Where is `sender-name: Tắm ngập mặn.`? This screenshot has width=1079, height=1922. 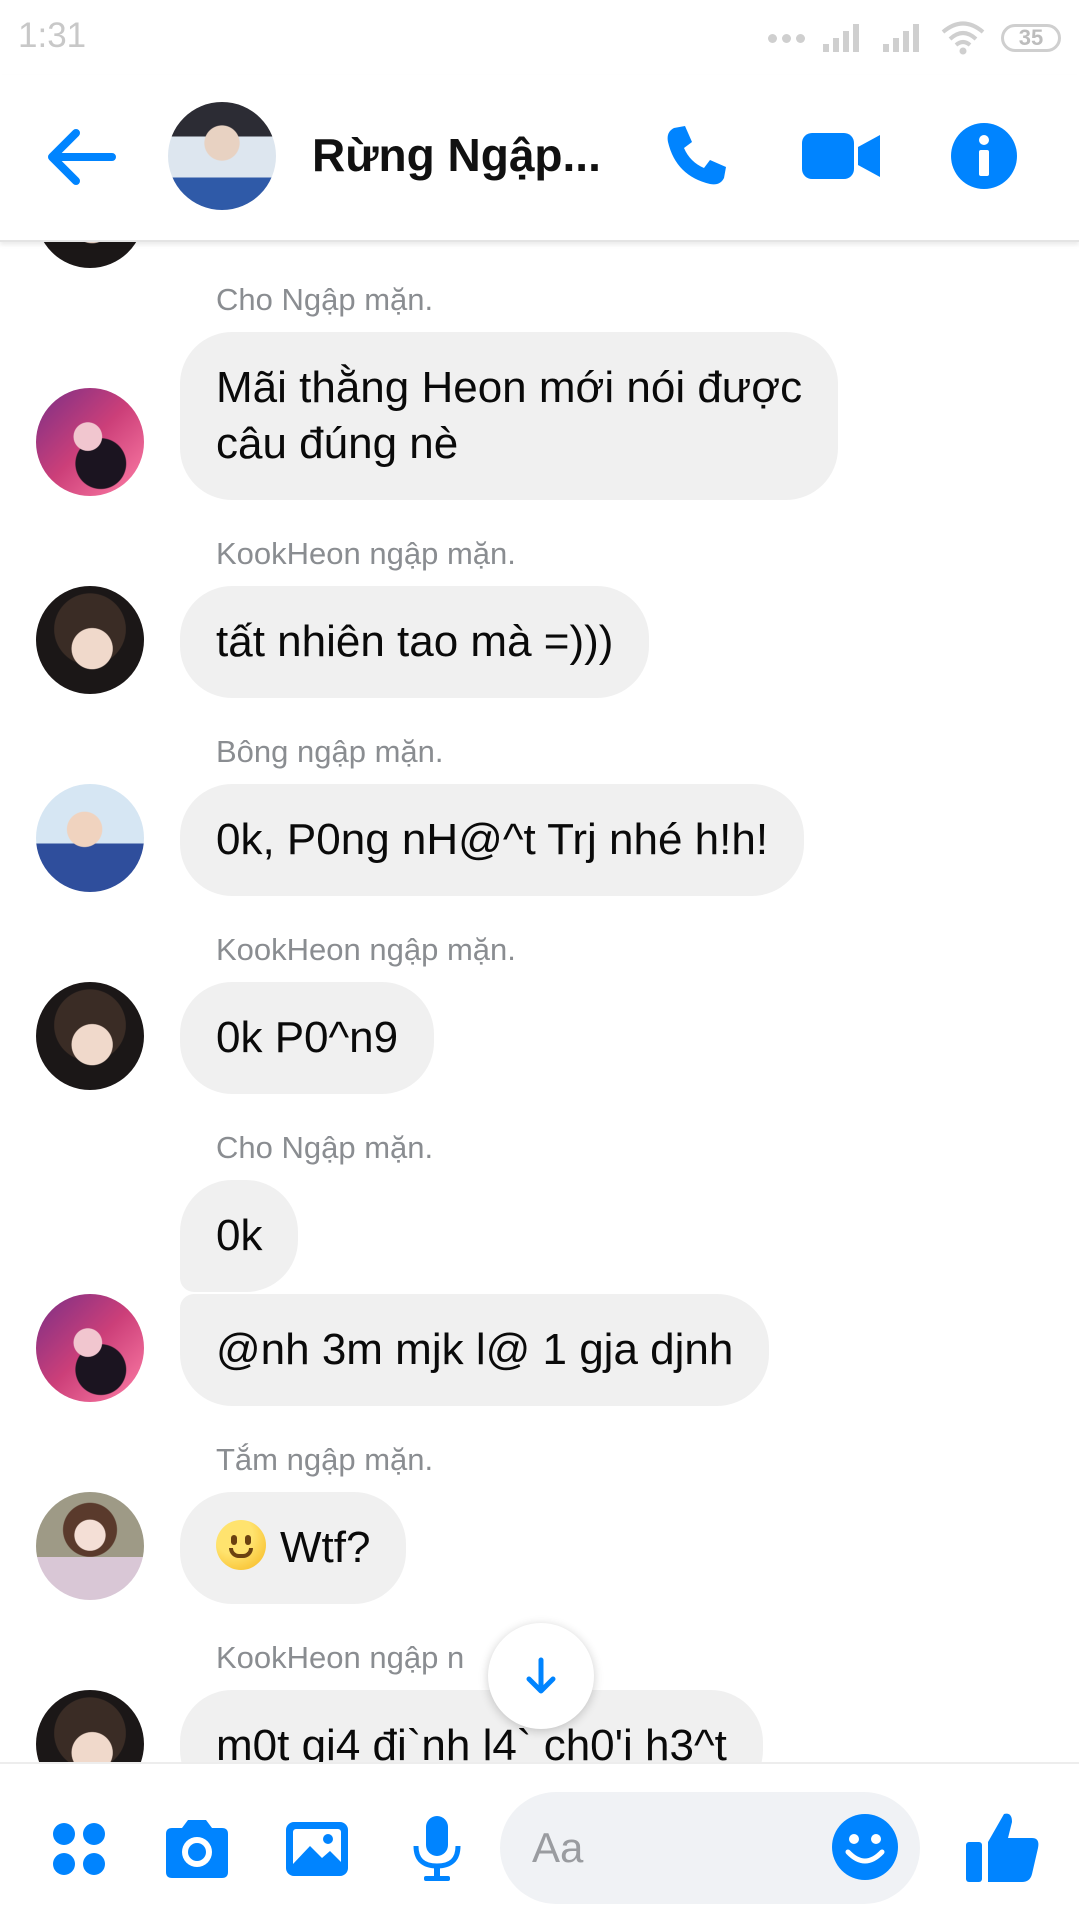 sender-name: Tắm ngập mặn. is located at coordinates (325, 1459).